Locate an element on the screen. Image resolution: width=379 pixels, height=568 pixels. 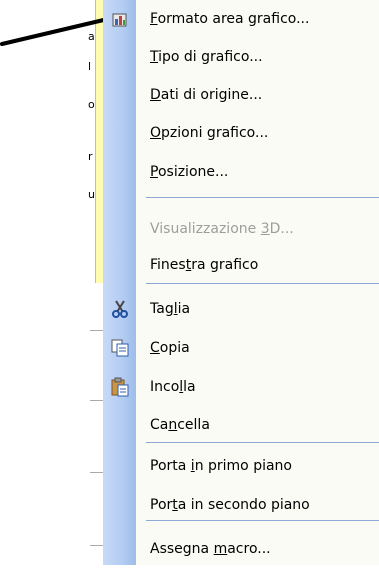
menu-item-label: Incolla is located at coordinates (173, 387).